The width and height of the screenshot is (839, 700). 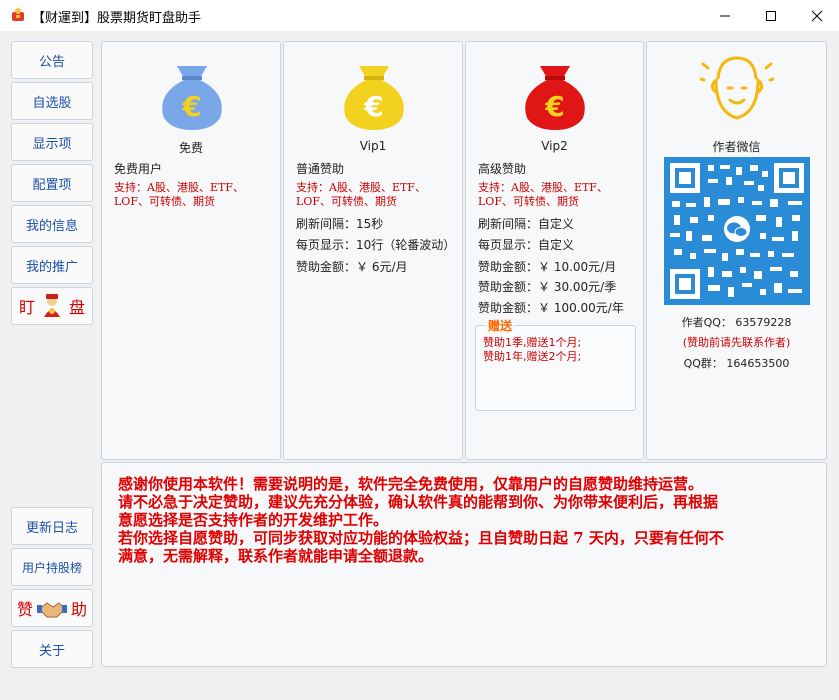 I want to click on tier-amount-monthly: 赞助金额：￥ 10.00元/月, so click(x=547, y=267).